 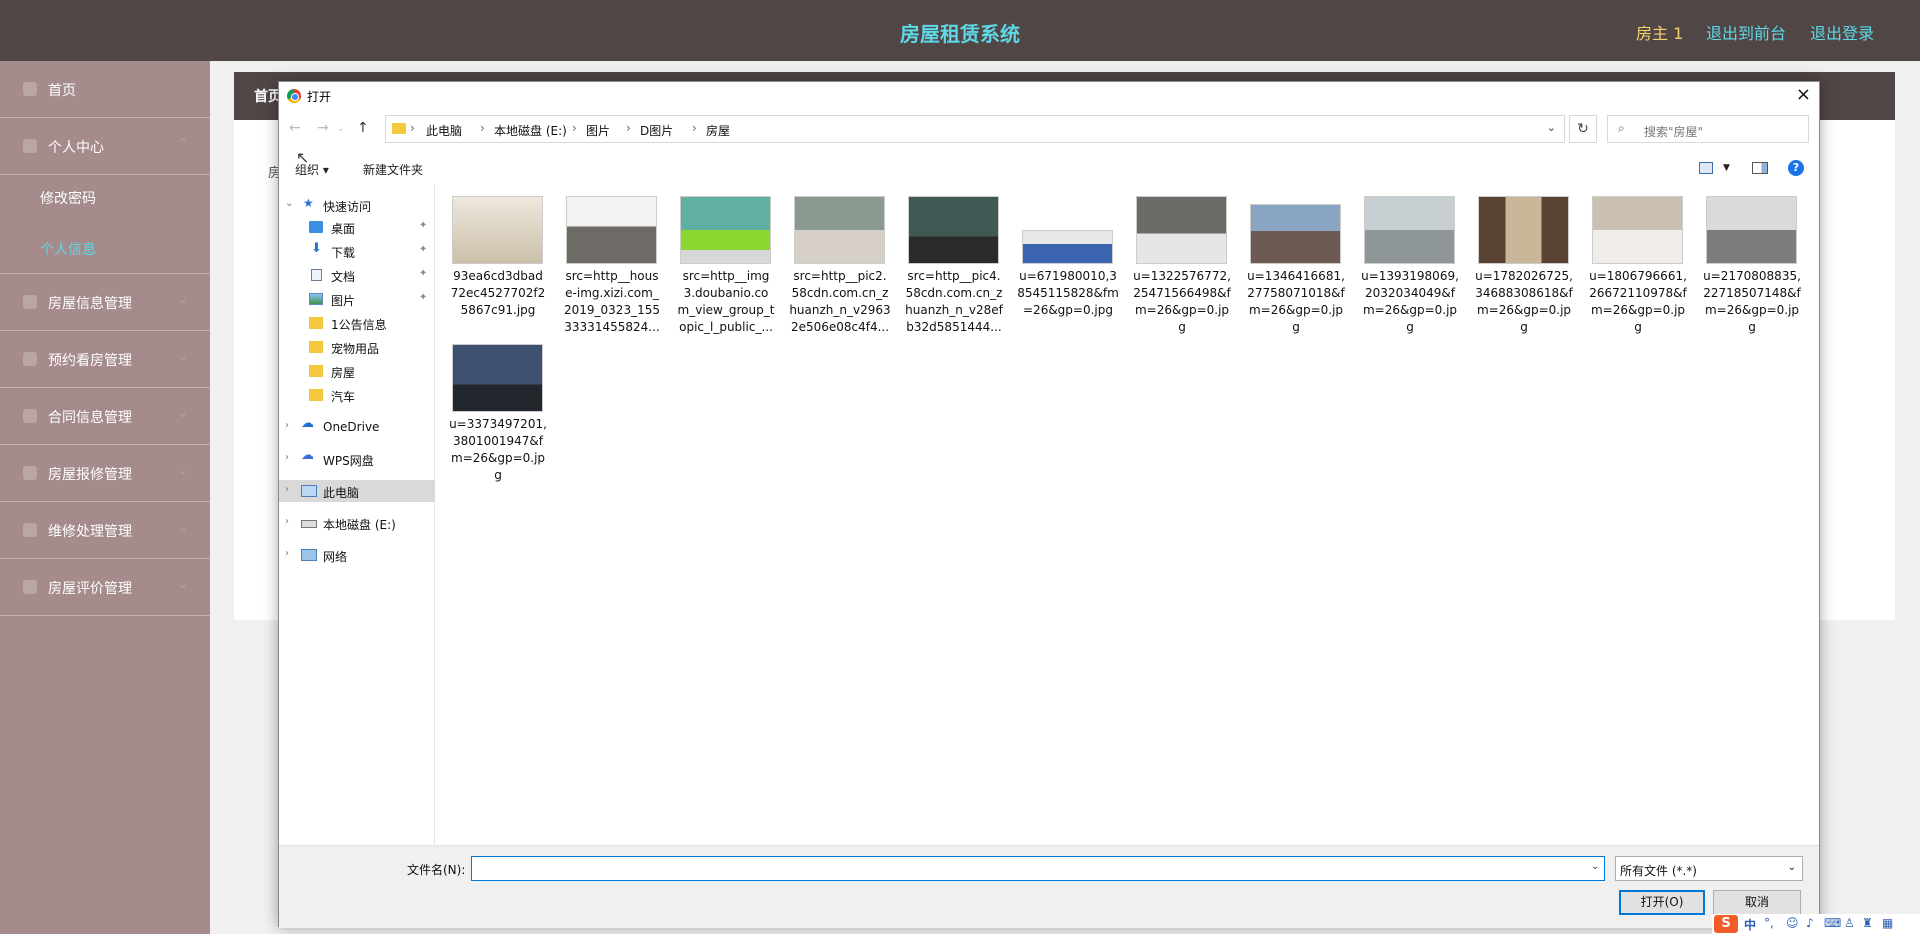 I want to click on tree-item-this-pc: › 此电脑, so click(x=357, y=491).